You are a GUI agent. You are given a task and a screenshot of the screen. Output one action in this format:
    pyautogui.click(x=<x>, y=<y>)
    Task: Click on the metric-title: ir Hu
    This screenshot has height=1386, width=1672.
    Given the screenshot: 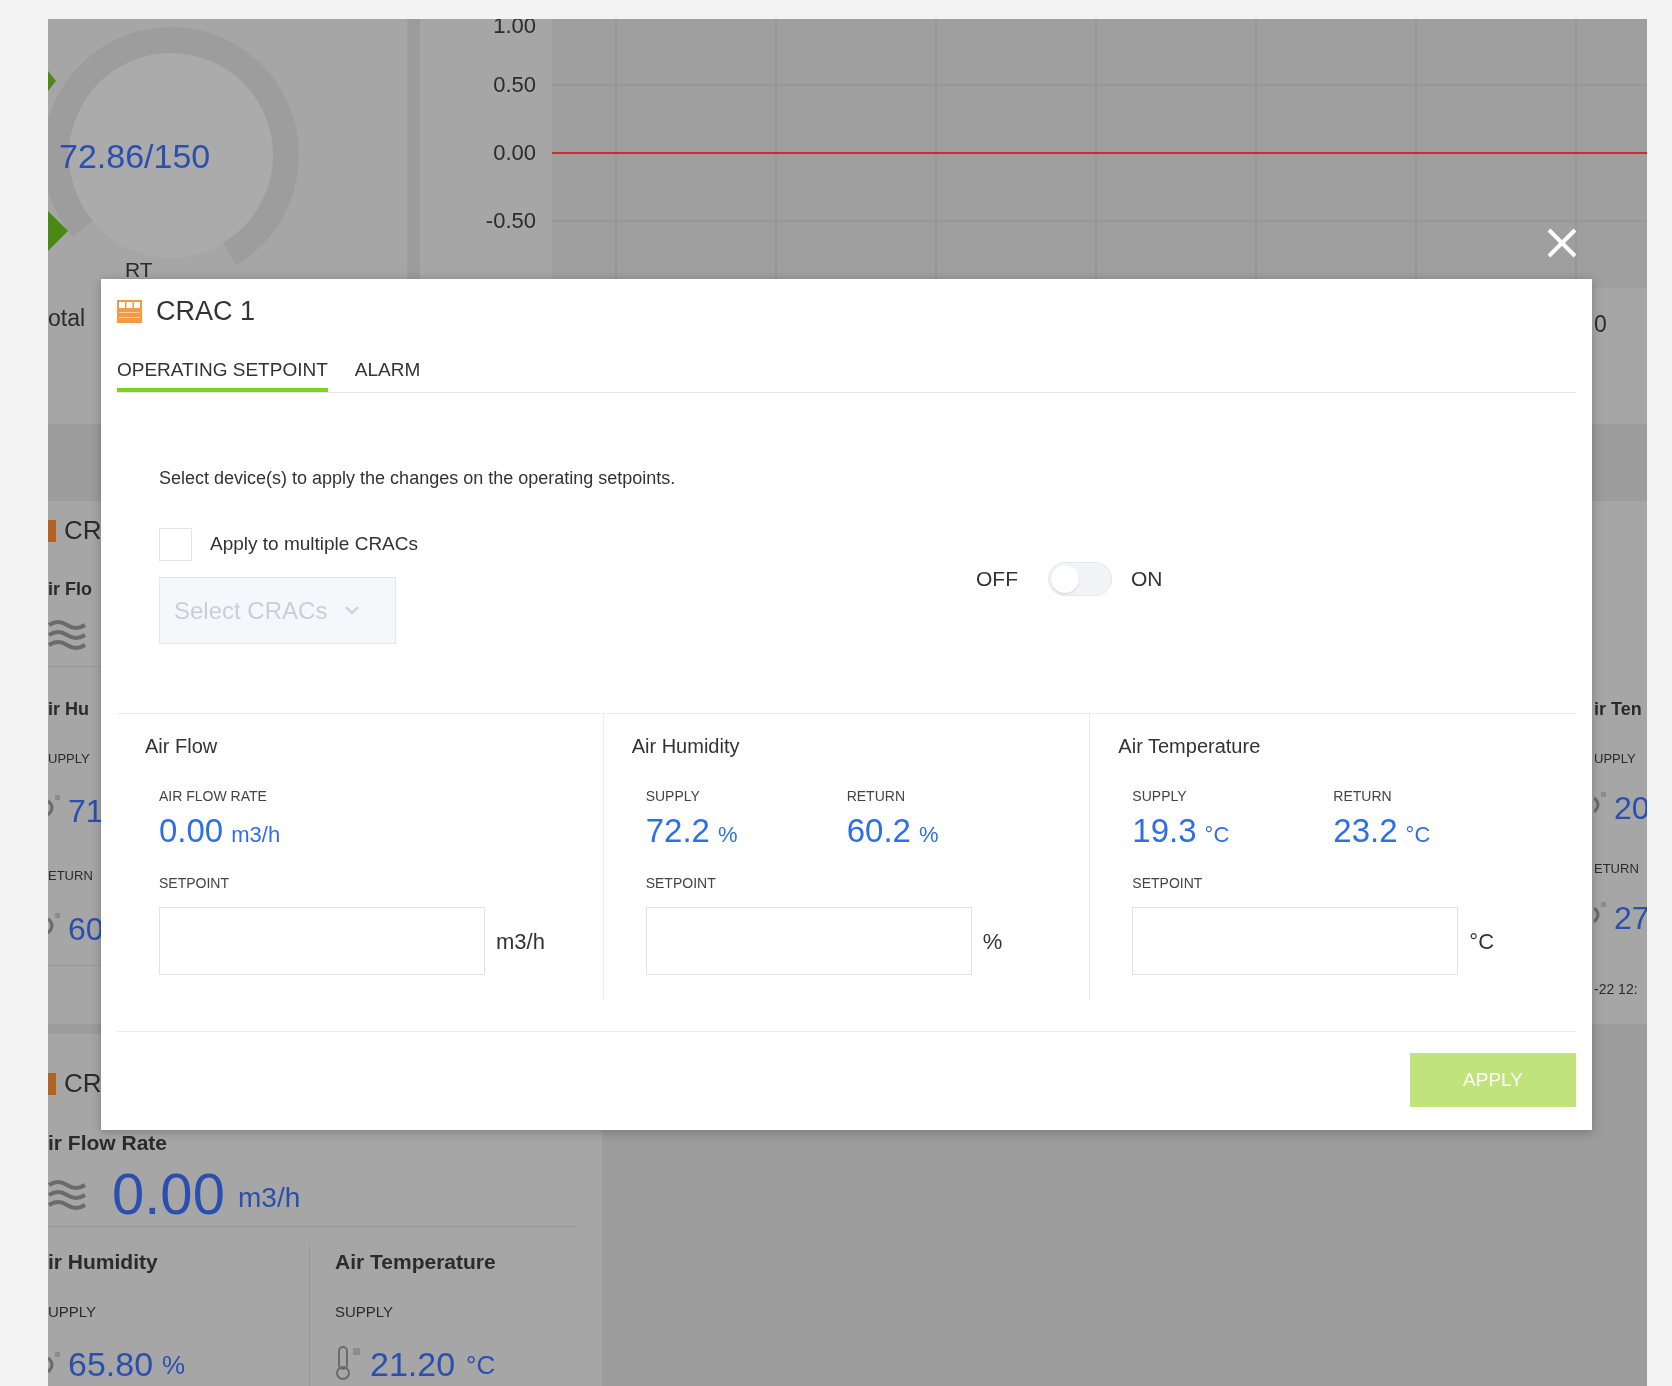 What is the action you would take?
    pyautogui.click(x=68, y=709)
    